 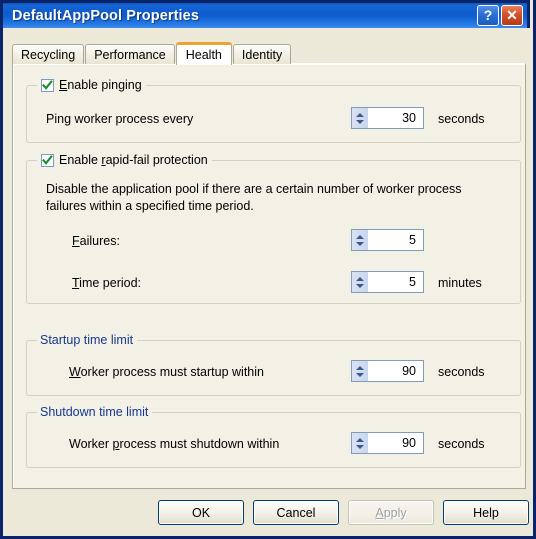 I want to click on shutdown-limit-unit: seconds, so click(x=461, y=444).